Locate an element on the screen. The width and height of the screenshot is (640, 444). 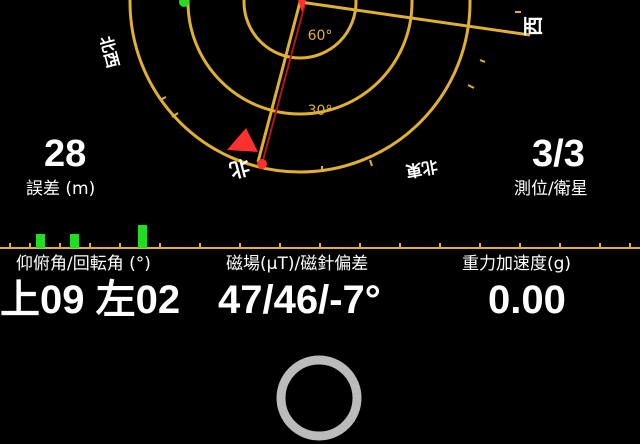
tilt-value: 上09 左02 is located at coordinates (90, 300).